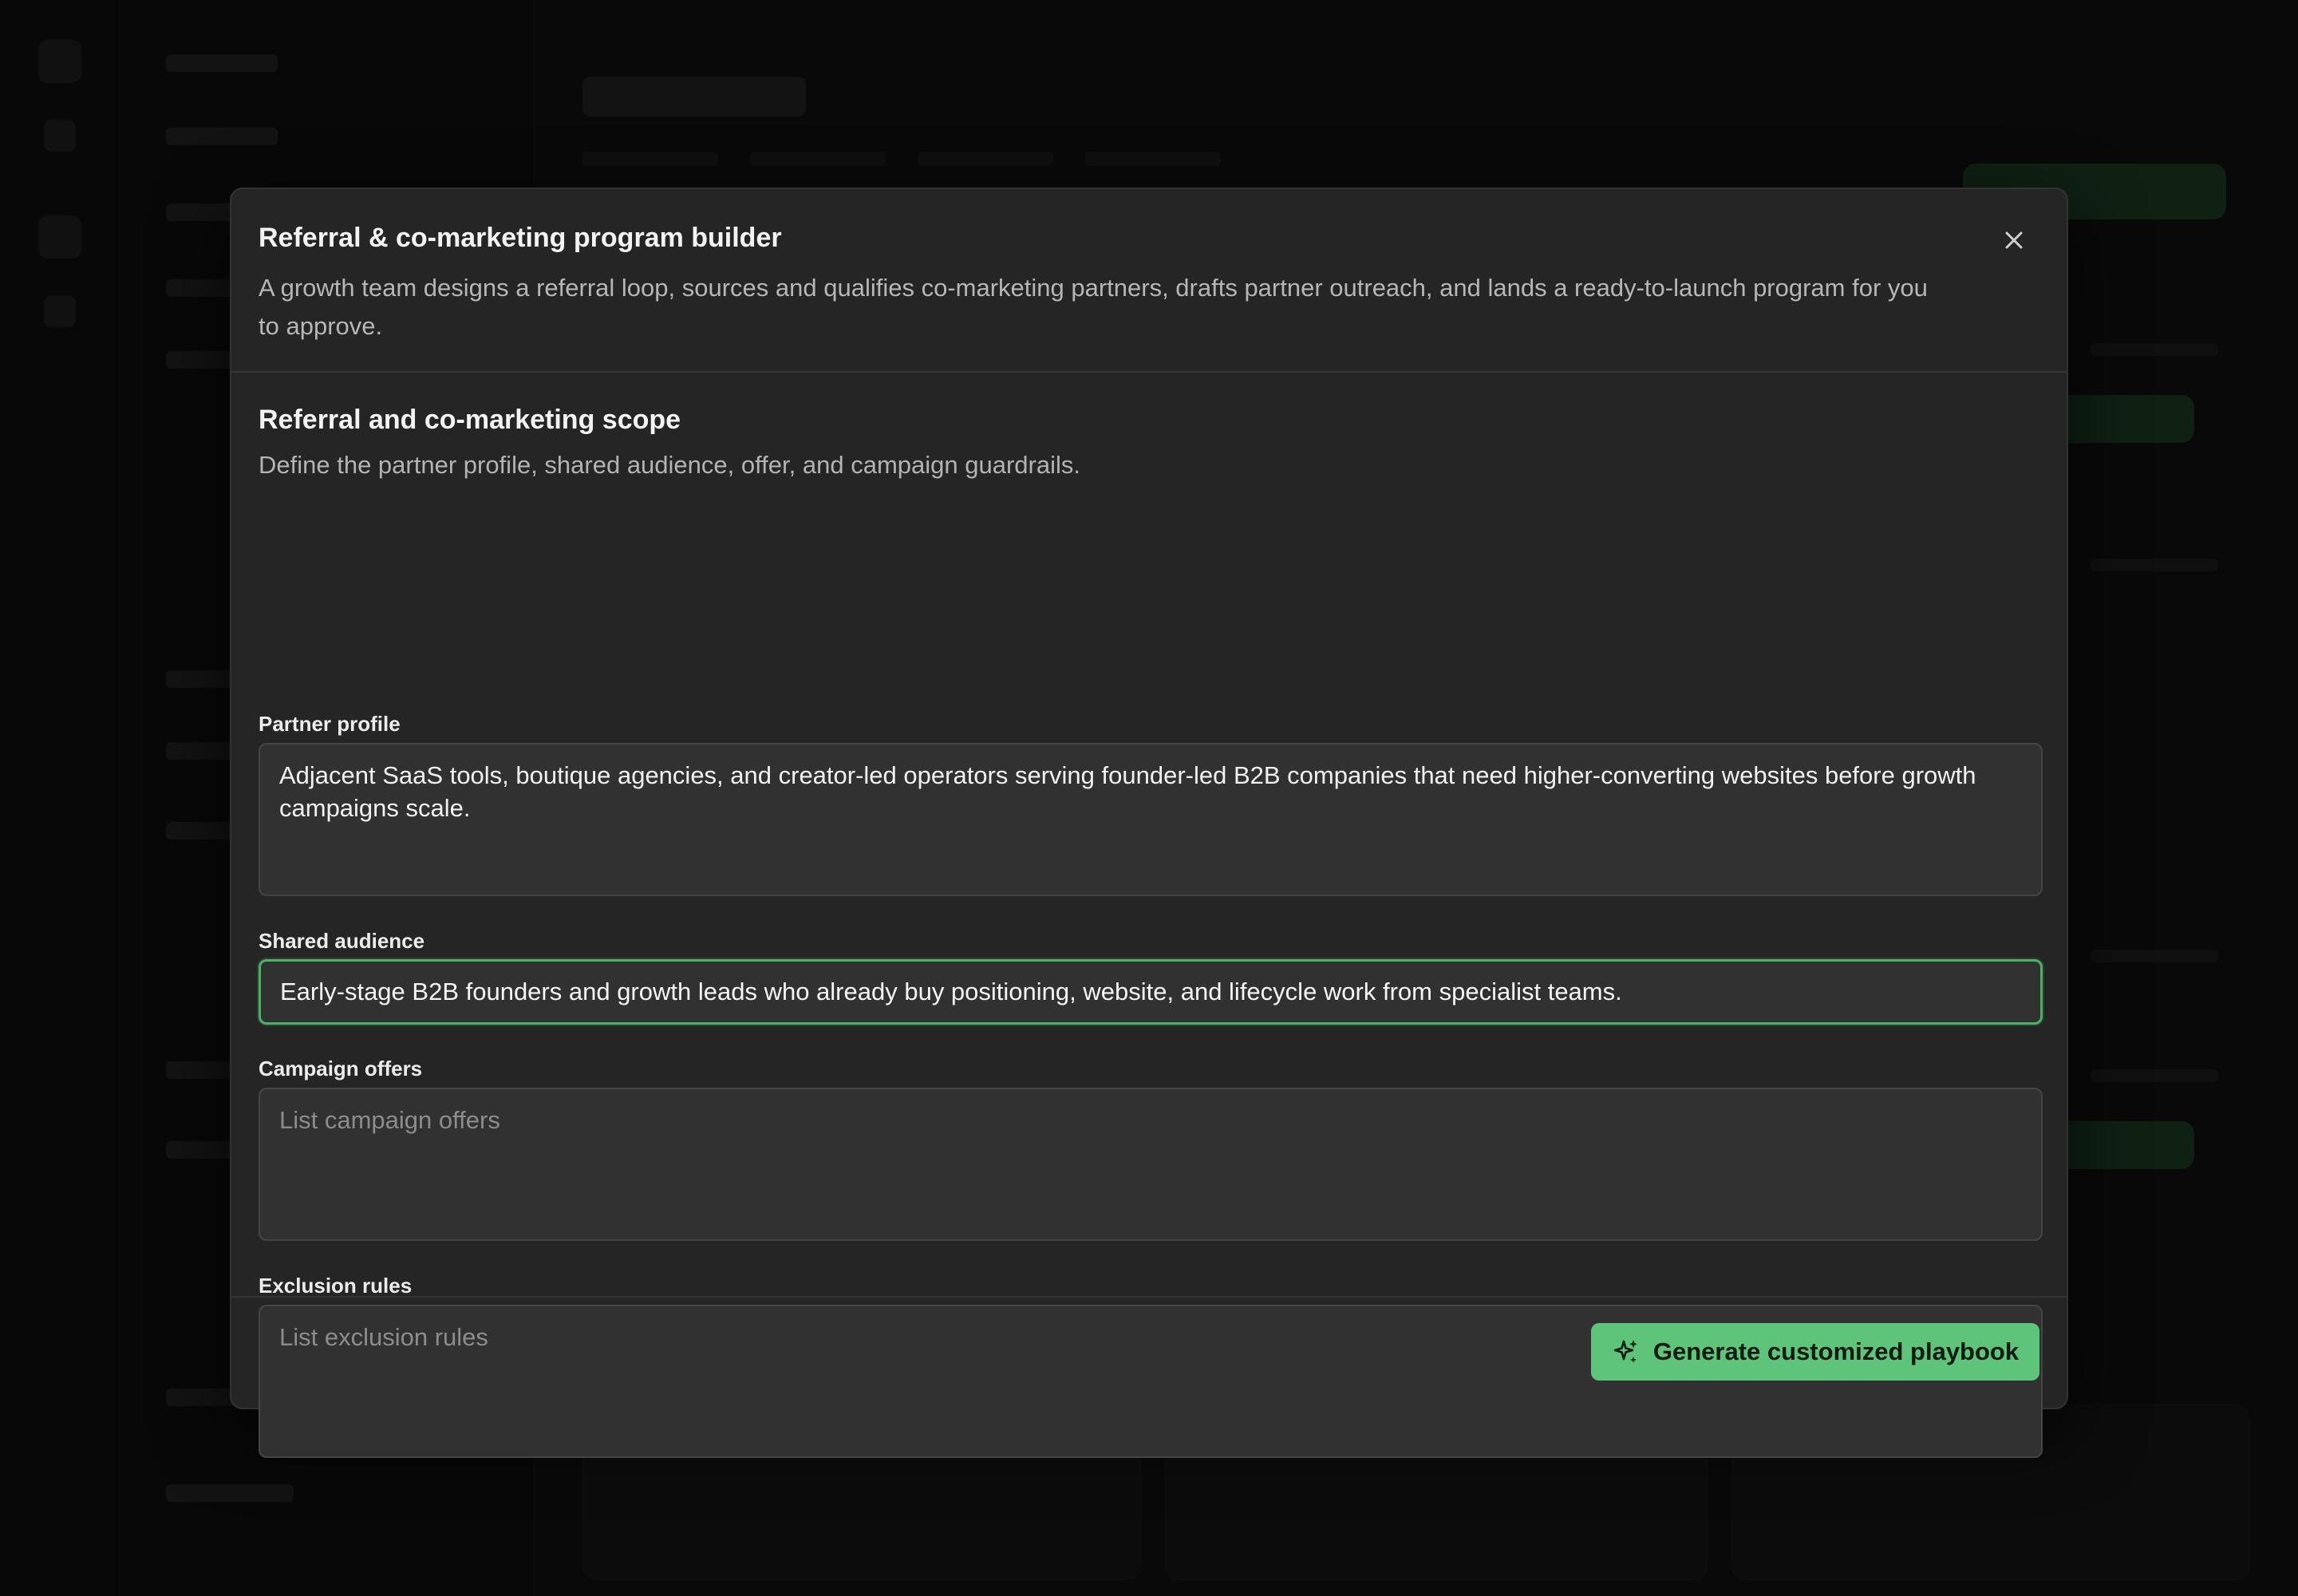  What do you see at coordinates (342, 941) in the screenshot?
I see `shared-audience-label: Shared audience` at bounding box center [342, 941].